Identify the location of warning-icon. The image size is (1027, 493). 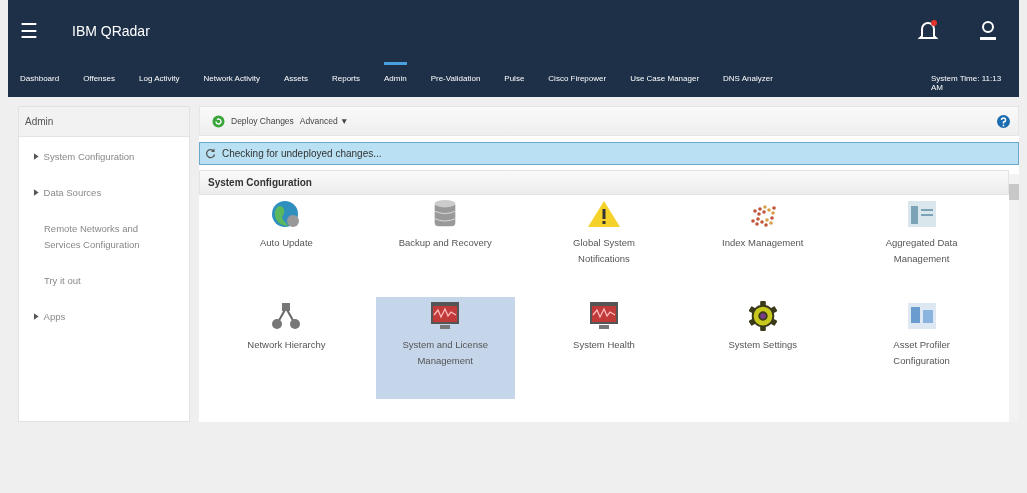
(604, 214).